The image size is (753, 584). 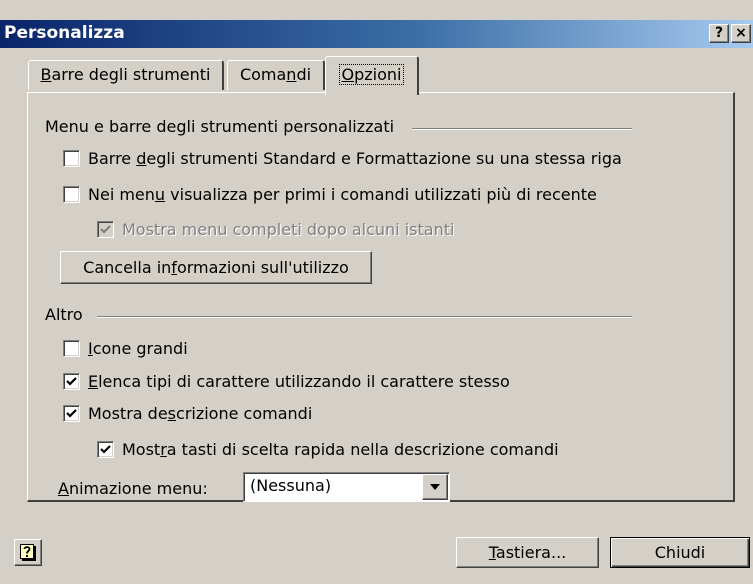 I want to click on shortcut-keys-screentips-checkbox, so click(x=105, y=449).